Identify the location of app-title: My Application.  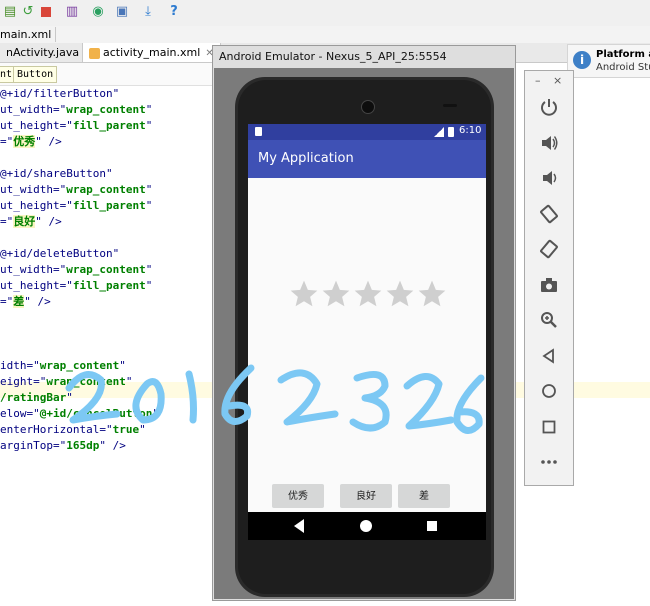
(306, 158).